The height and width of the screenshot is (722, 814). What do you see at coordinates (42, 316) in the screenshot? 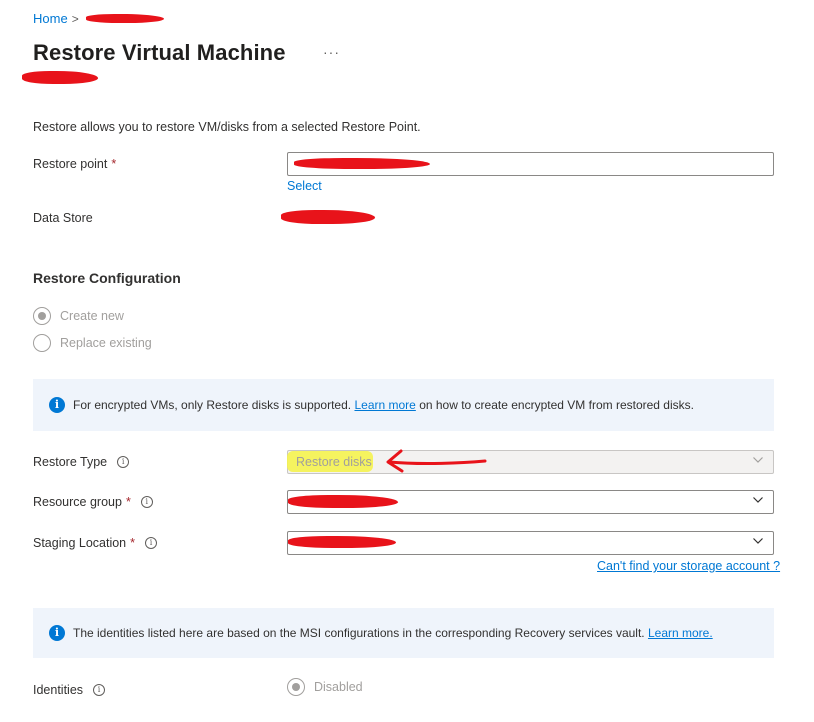
I see `radio-create-new-circle` at bounding box center [42, 316].